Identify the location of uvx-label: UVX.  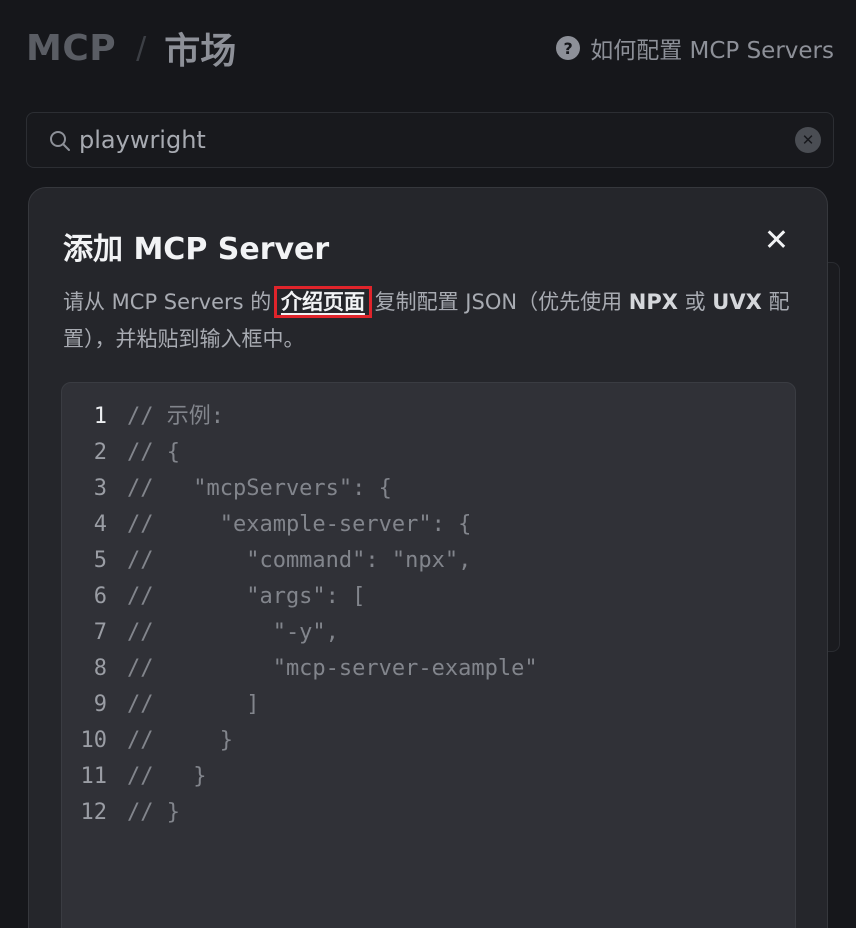
(737, 302).